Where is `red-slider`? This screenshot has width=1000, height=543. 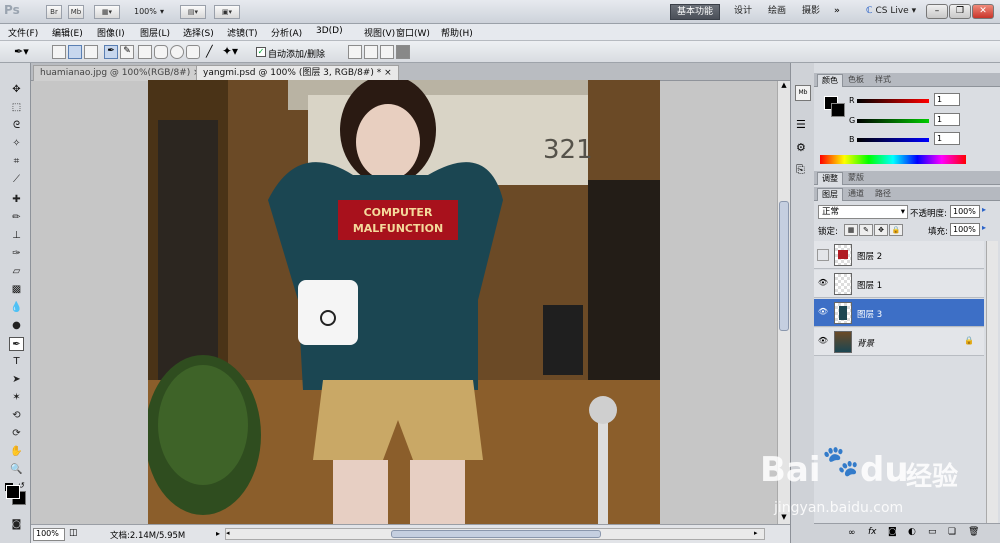
red-slider is located at coordinates (893, 101).